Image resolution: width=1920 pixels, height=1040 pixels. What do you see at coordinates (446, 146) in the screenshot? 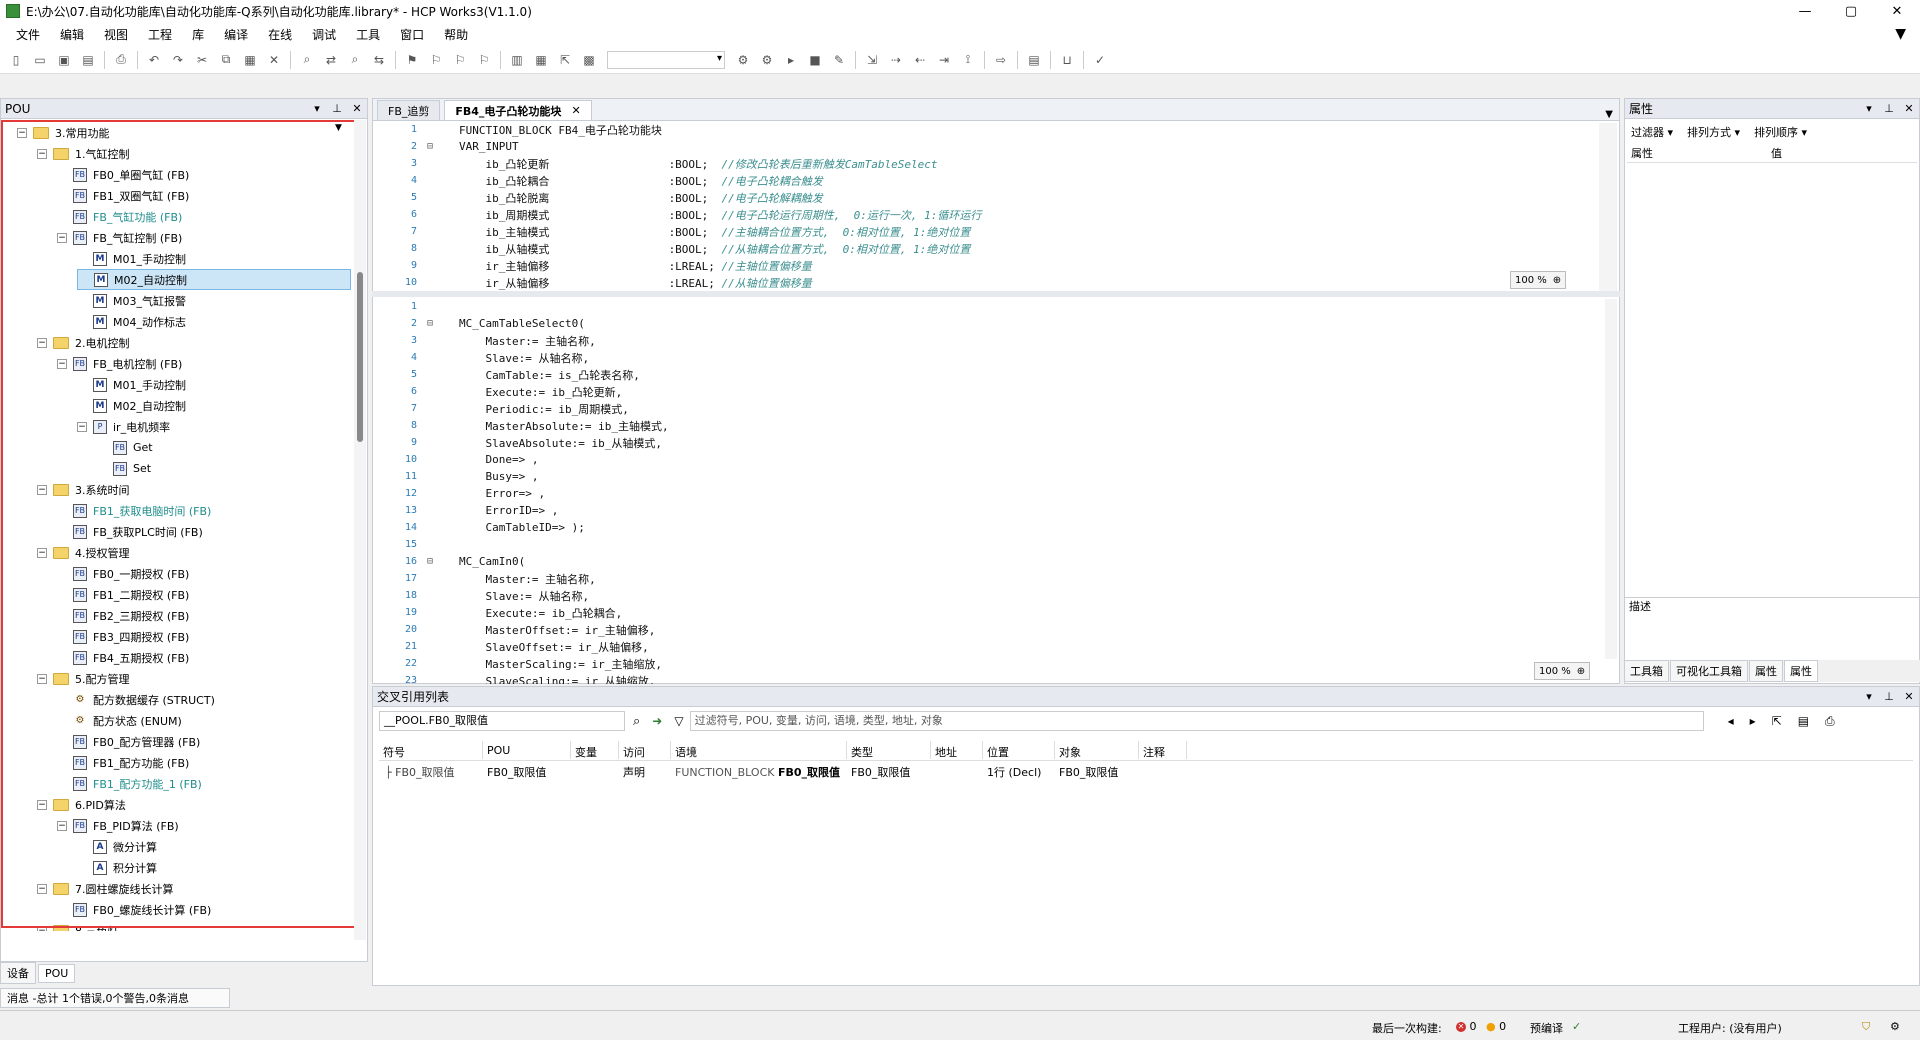
I see `code-line: 2 ⊟ VAR_INPUT` at bounding box center [446, 146].